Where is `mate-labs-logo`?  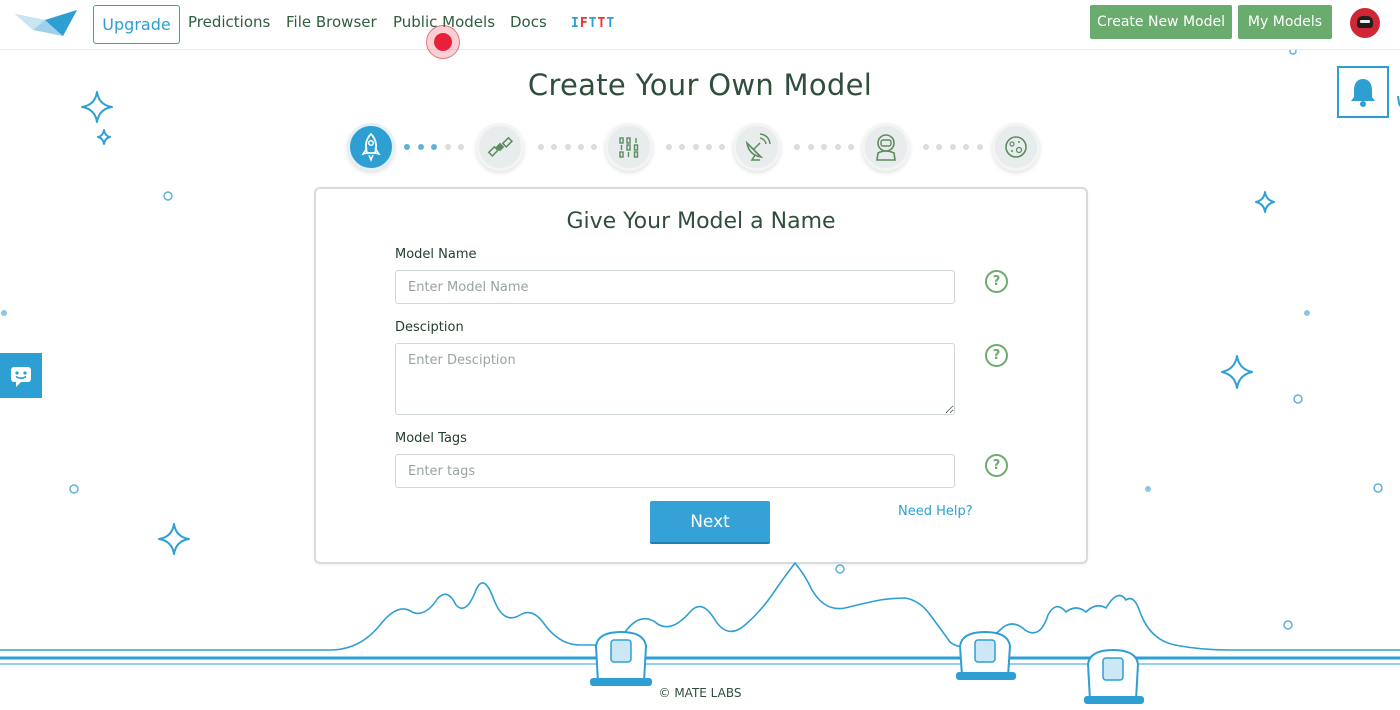
mate-labs-logo is located at coordinates (46, 23).